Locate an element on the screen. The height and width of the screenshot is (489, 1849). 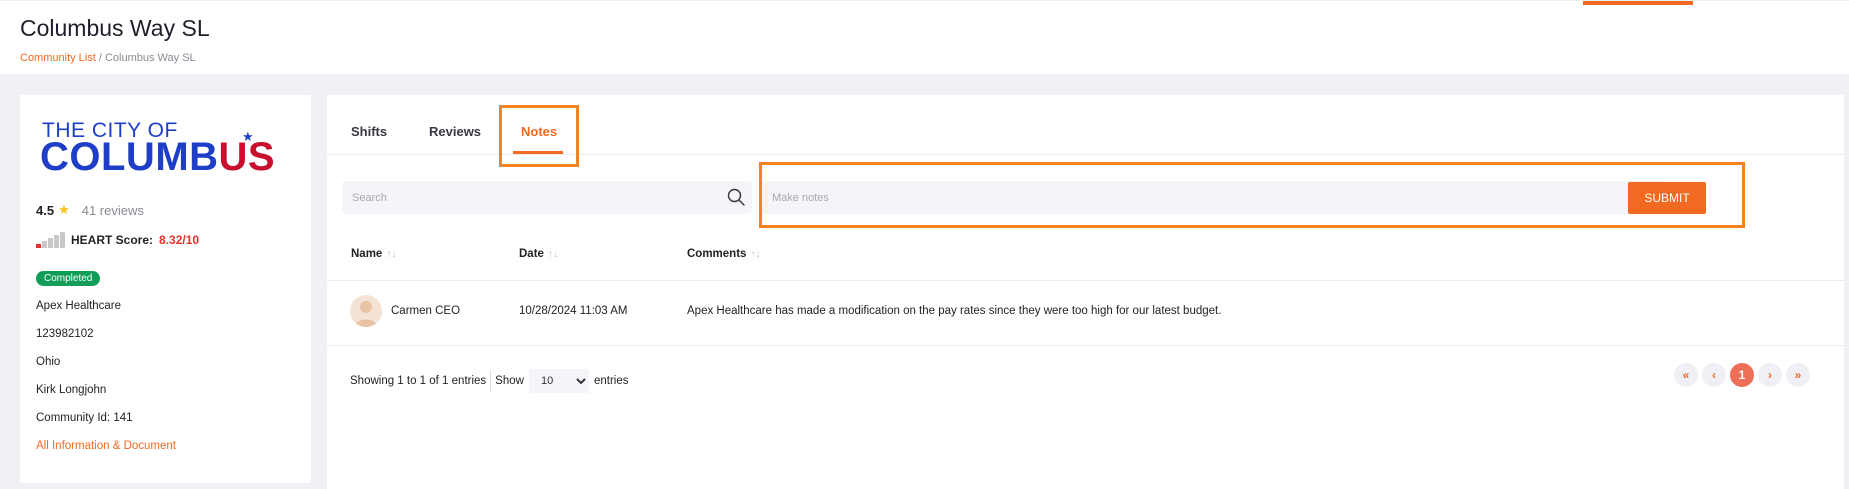
table-cell-date: 10/28/2024 11:03 AM is located at coordinates (573, 311).